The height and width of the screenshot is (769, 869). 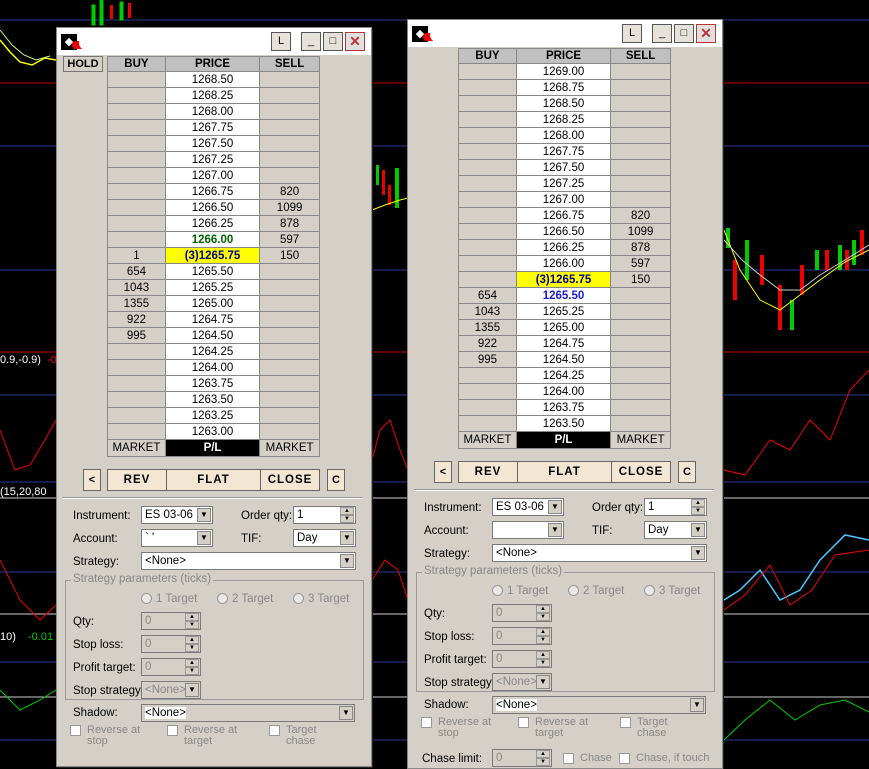 What do you see at coordinates (653, 728) in the screenshot?
I see `target-chase-checkbox: Target chase` at bounding box center [653, 728].